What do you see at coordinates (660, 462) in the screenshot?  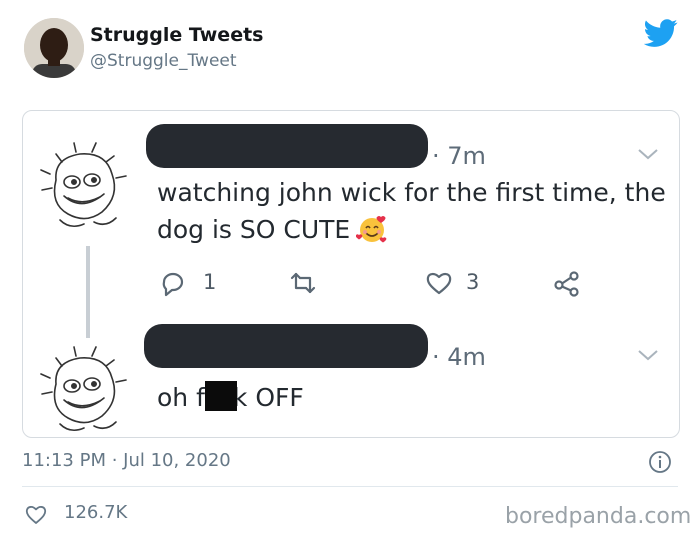 I see `info-icon` at bounding box center [660, 462].